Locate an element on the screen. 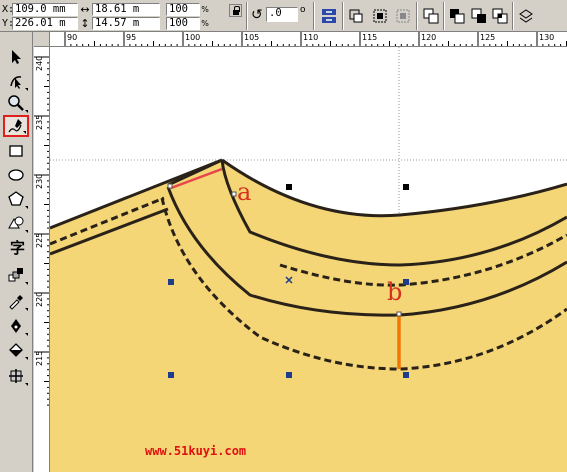 Image resolution: width=567 pixels, height=472 pixels. lock-ratio-icon is located at coordinates (235, 10).